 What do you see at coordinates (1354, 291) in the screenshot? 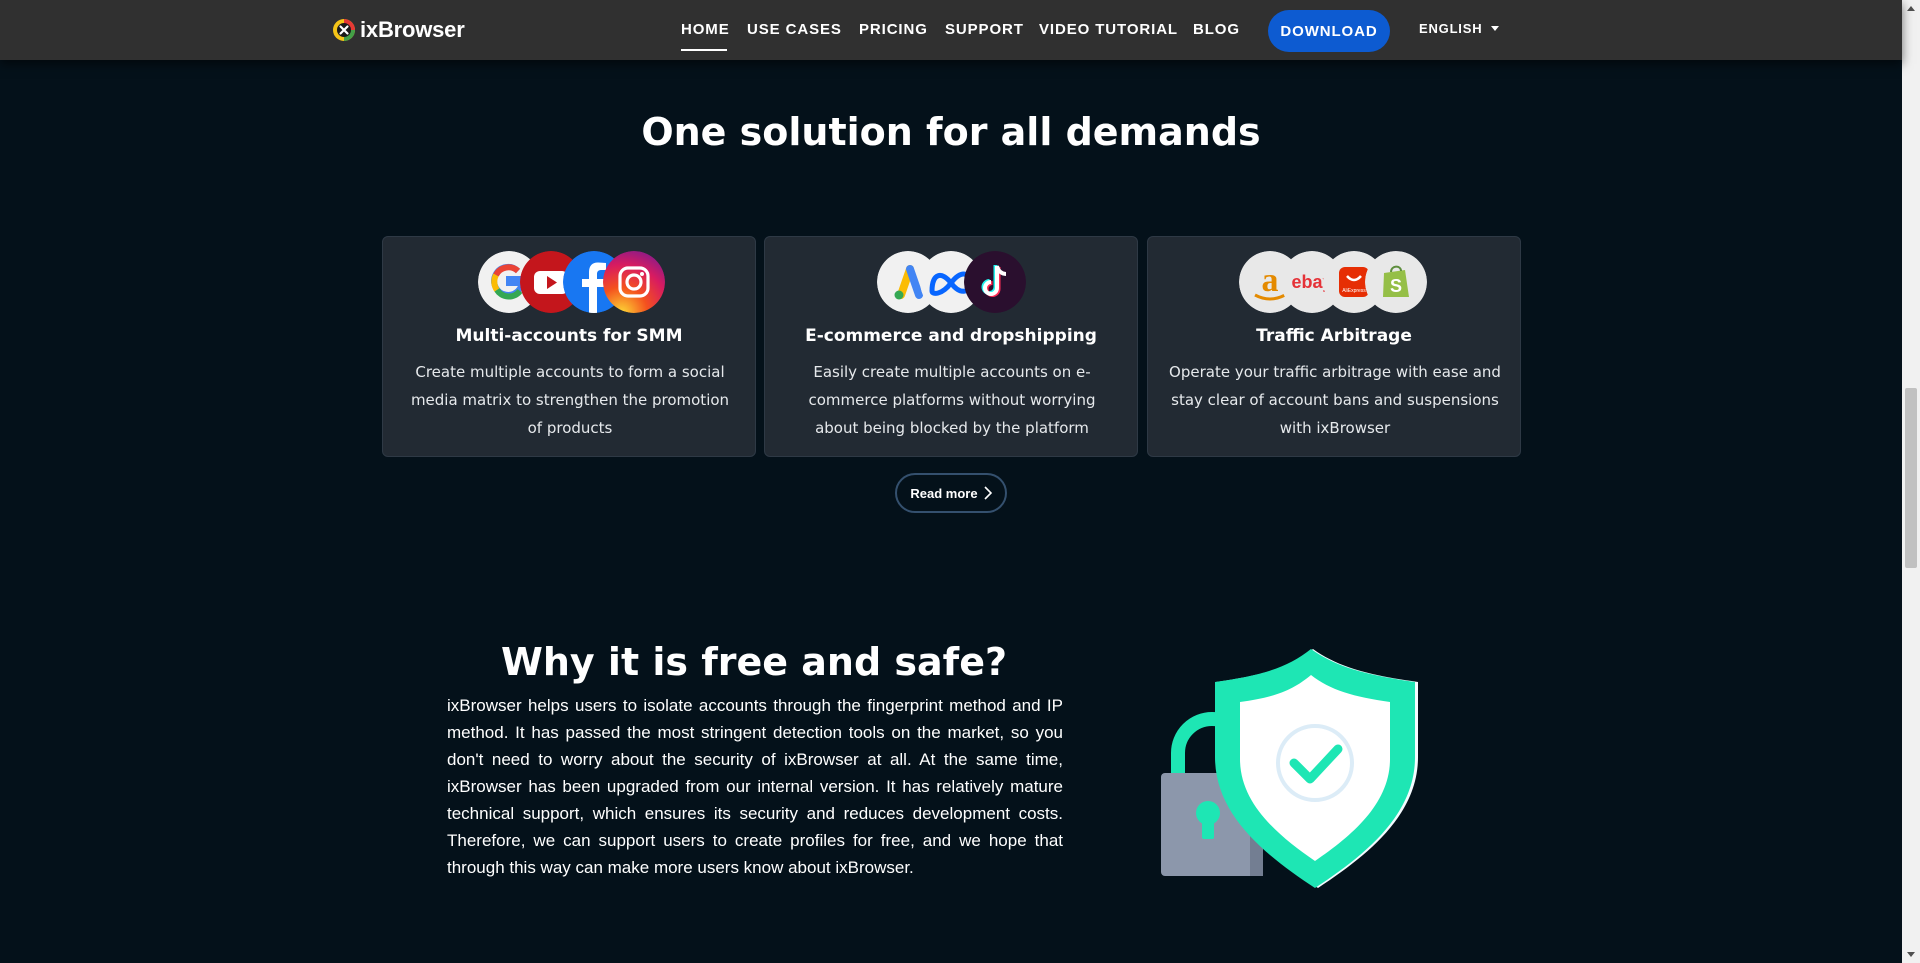
I see `aliexpress-icon-text: AliExpress` at bounding box center [1354, 291].